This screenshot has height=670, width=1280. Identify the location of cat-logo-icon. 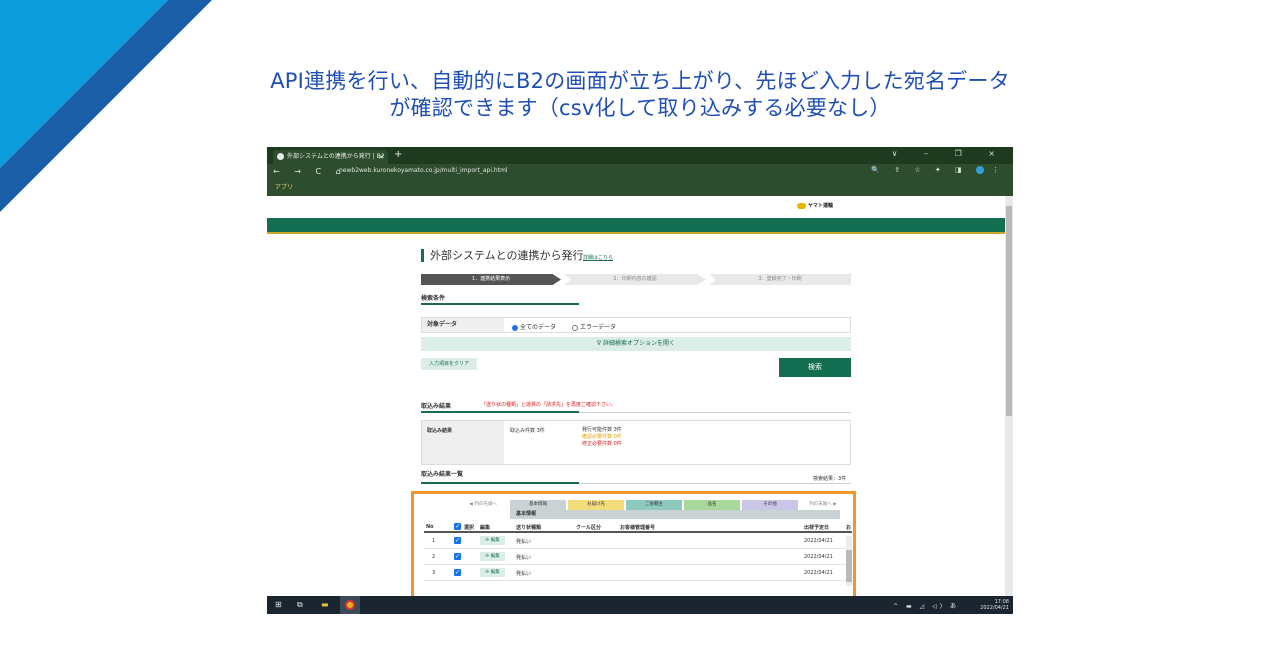
(801, 205).